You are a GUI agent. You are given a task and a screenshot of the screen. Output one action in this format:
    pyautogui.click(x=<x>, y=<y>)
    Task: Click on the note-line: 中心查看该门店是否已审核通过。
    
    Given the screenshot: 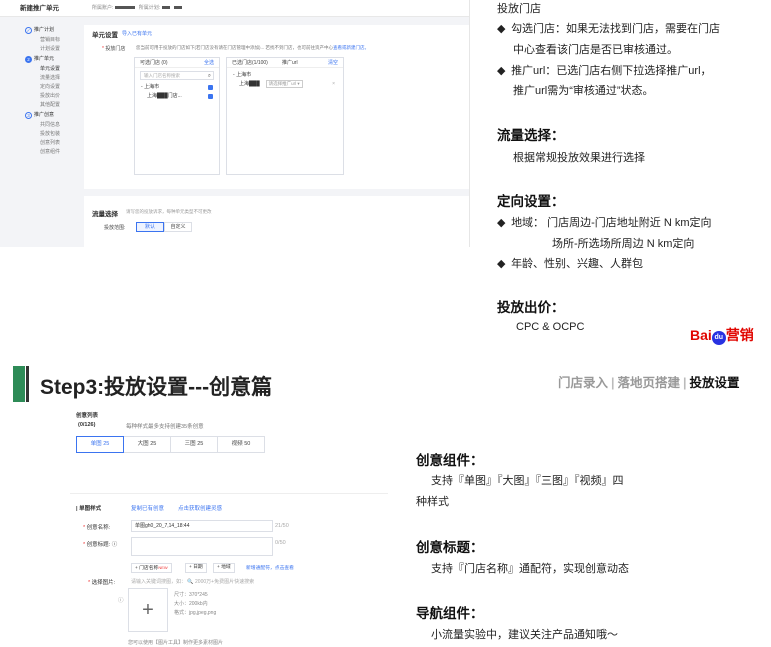 What is the action you would take?
    pyautogui.click(x=595, y=50)
    